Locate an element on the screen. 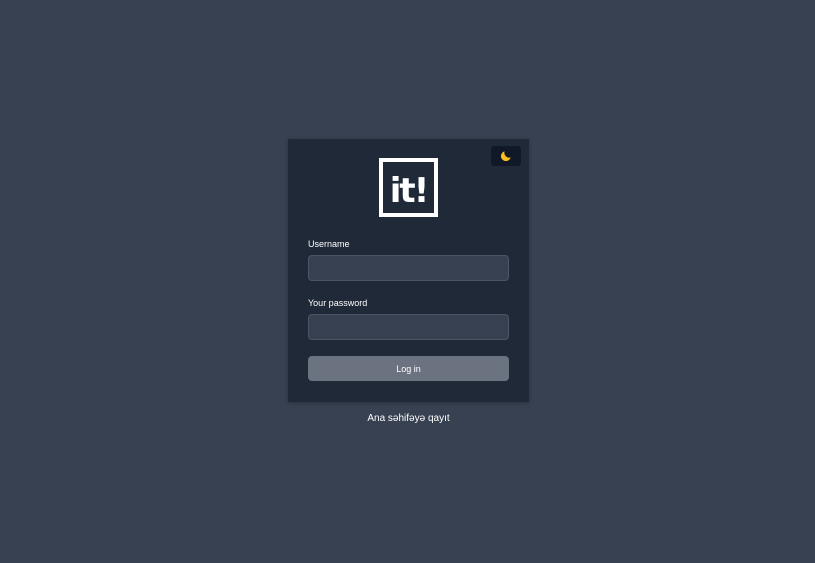  username-label: Username is located at coordinates (329, 244).